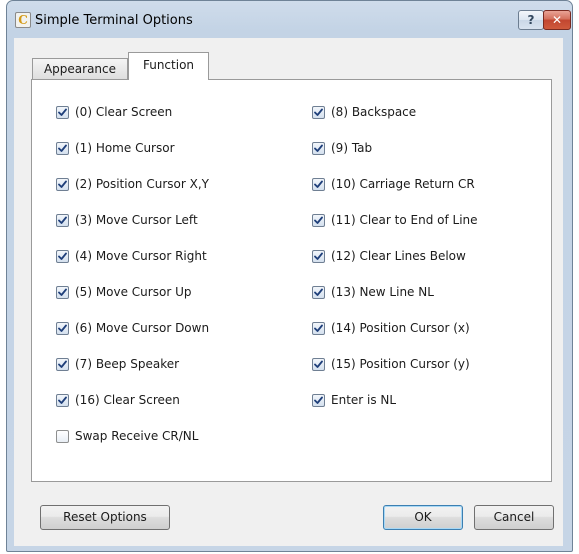 The width and height of the screenshot is (579, 554). I want to click on checkbox-unchecked-icon, so click(62, 436).